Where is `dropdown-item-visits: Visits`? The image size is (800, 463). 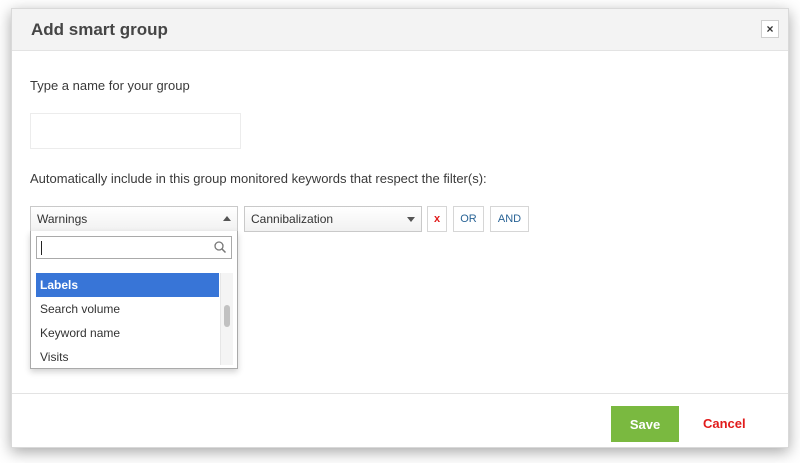 dropdown-item-visits: Visits is located at coordinates (127, 357).